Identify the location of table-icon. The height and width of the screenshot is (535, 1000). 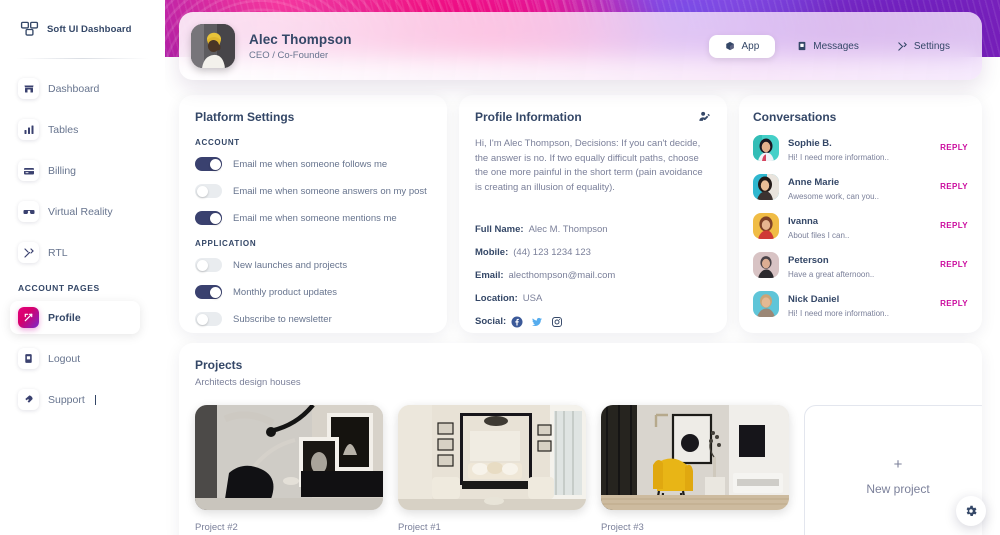
(28, 129).